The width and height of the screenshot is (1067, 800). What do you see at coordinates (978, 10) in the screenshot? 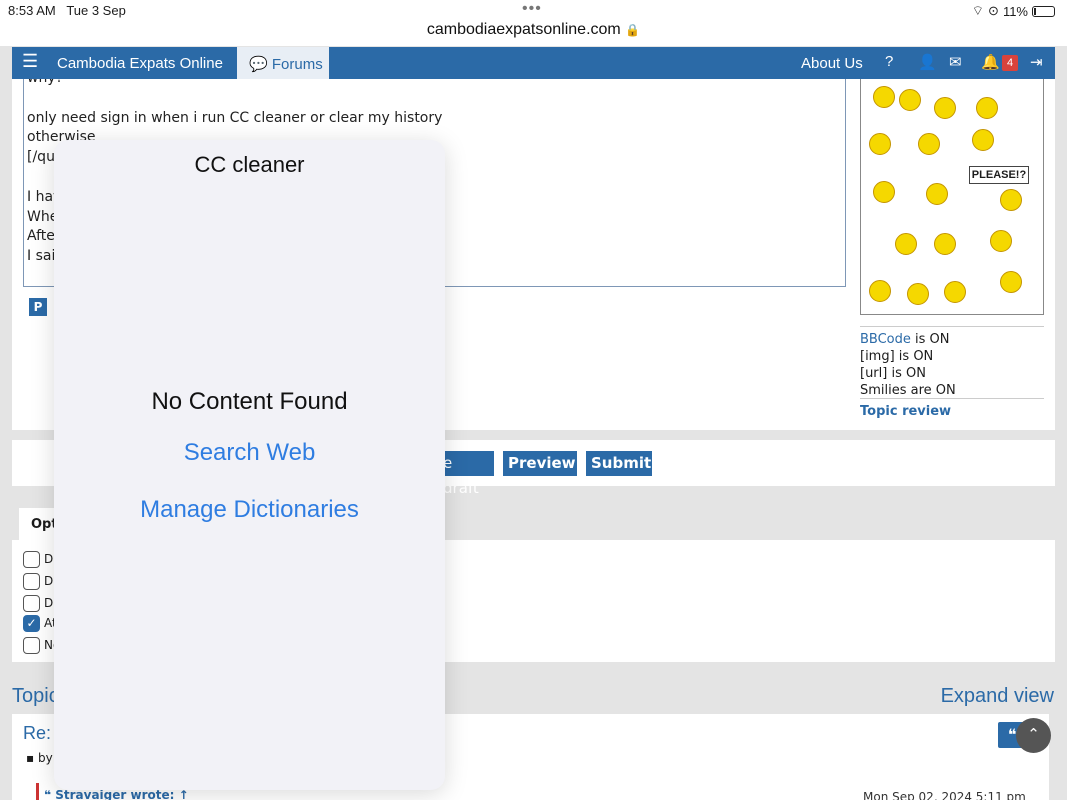
I see `wifi-icon: ⌔` at bounding box center [978, 10].